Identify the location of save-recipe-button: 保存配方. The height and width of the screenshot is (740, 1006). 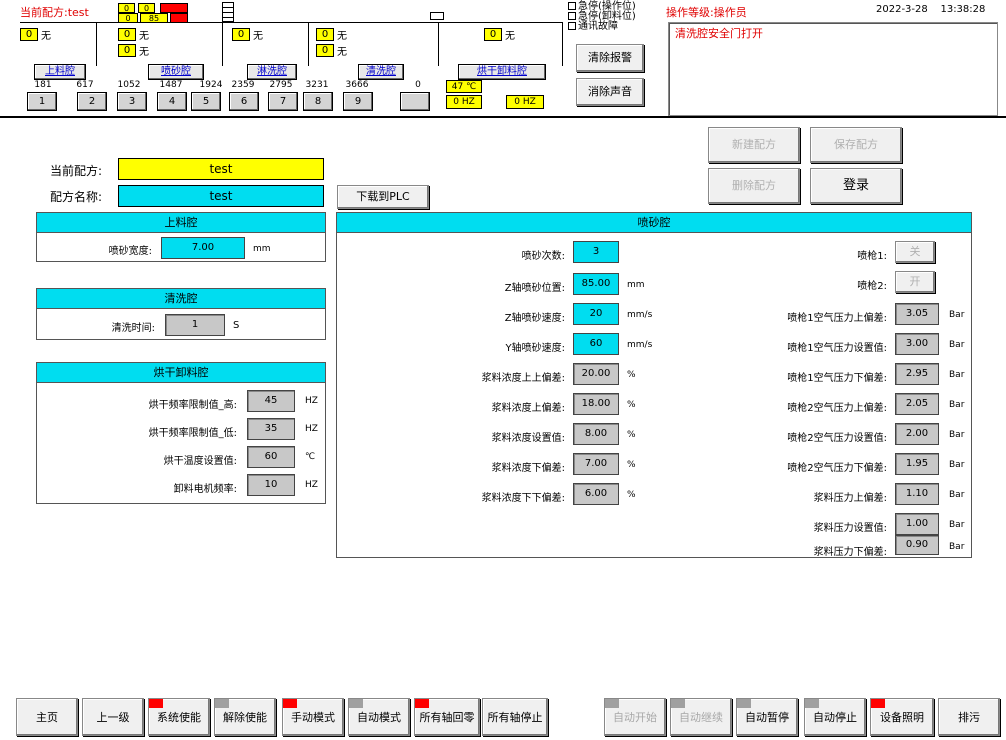
(856, 145).